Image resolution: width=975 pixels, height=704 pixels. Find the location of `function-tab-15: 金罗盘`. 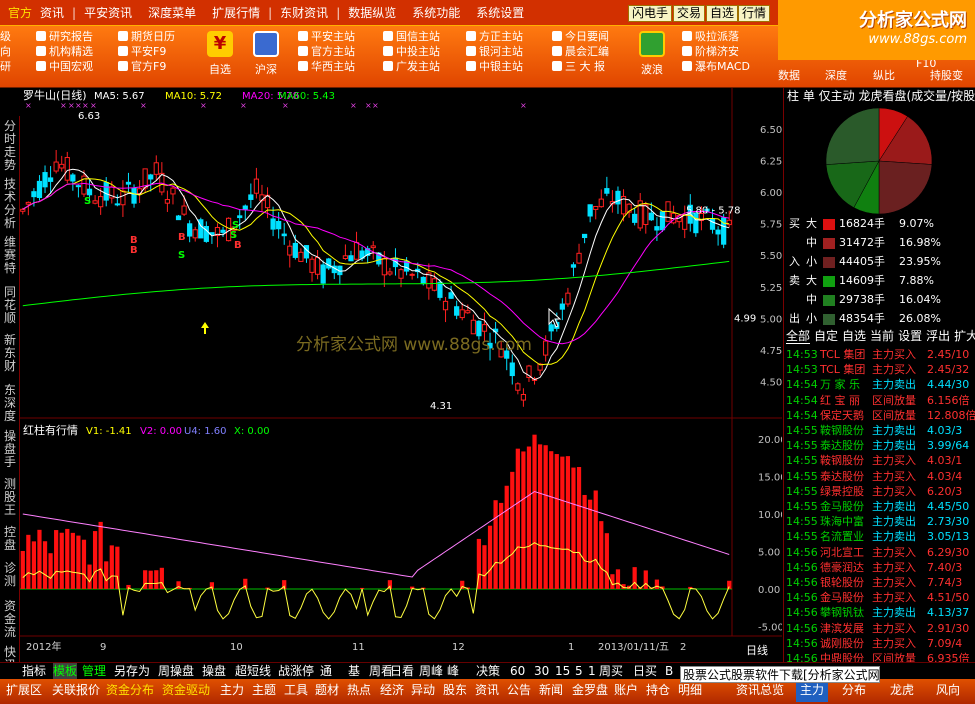

function-tab-15: 金罗盘 is located at coordinates (590, 690).